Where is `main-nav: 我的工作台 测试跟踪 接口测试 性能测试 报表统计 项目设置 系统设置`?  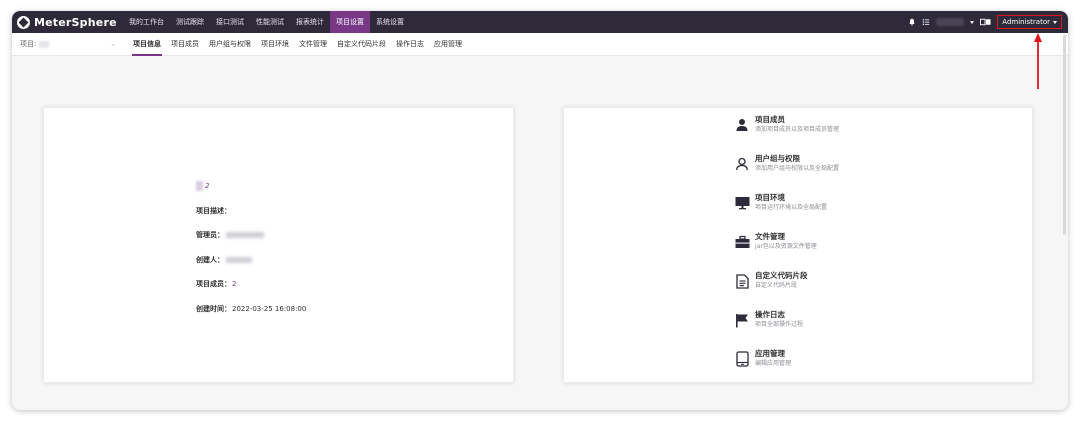
main-nav: 我的工作台 测试跟踪 接口测试 性能测试 报表统计 项目设置 系统设置 is located at coordinates (266, 22).